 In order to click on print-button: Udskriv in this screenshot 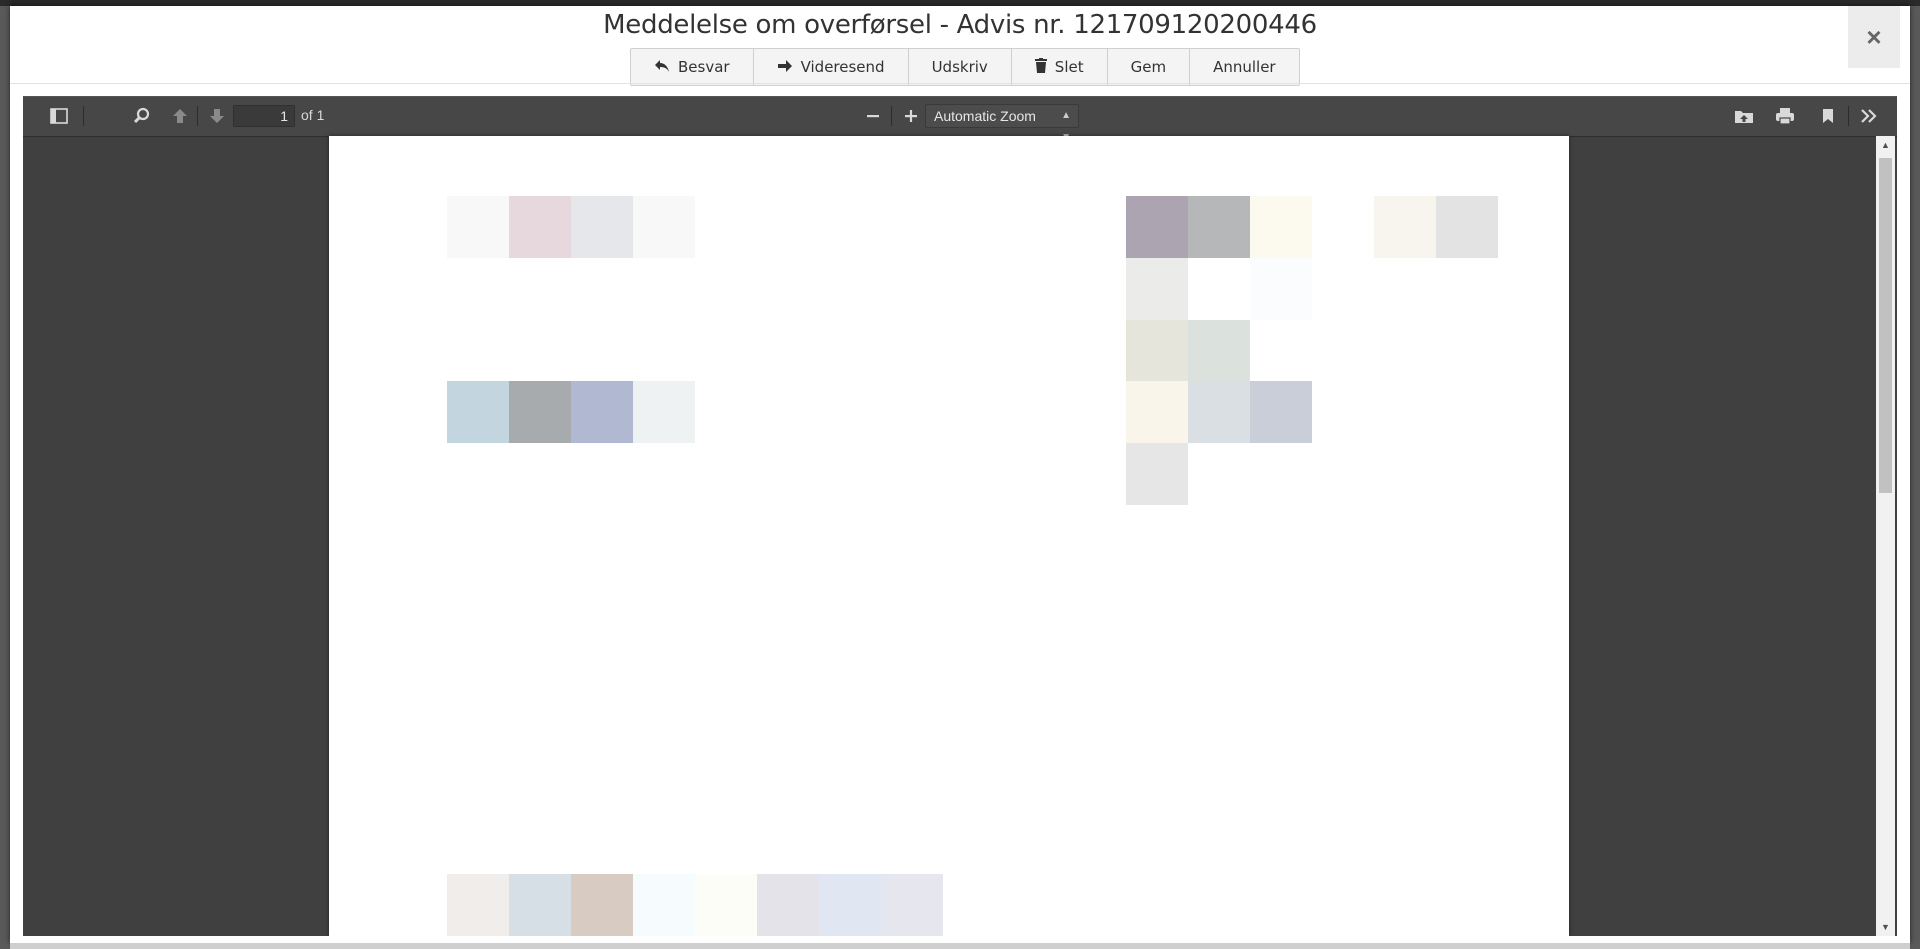, I will do `click(960, 67)`.